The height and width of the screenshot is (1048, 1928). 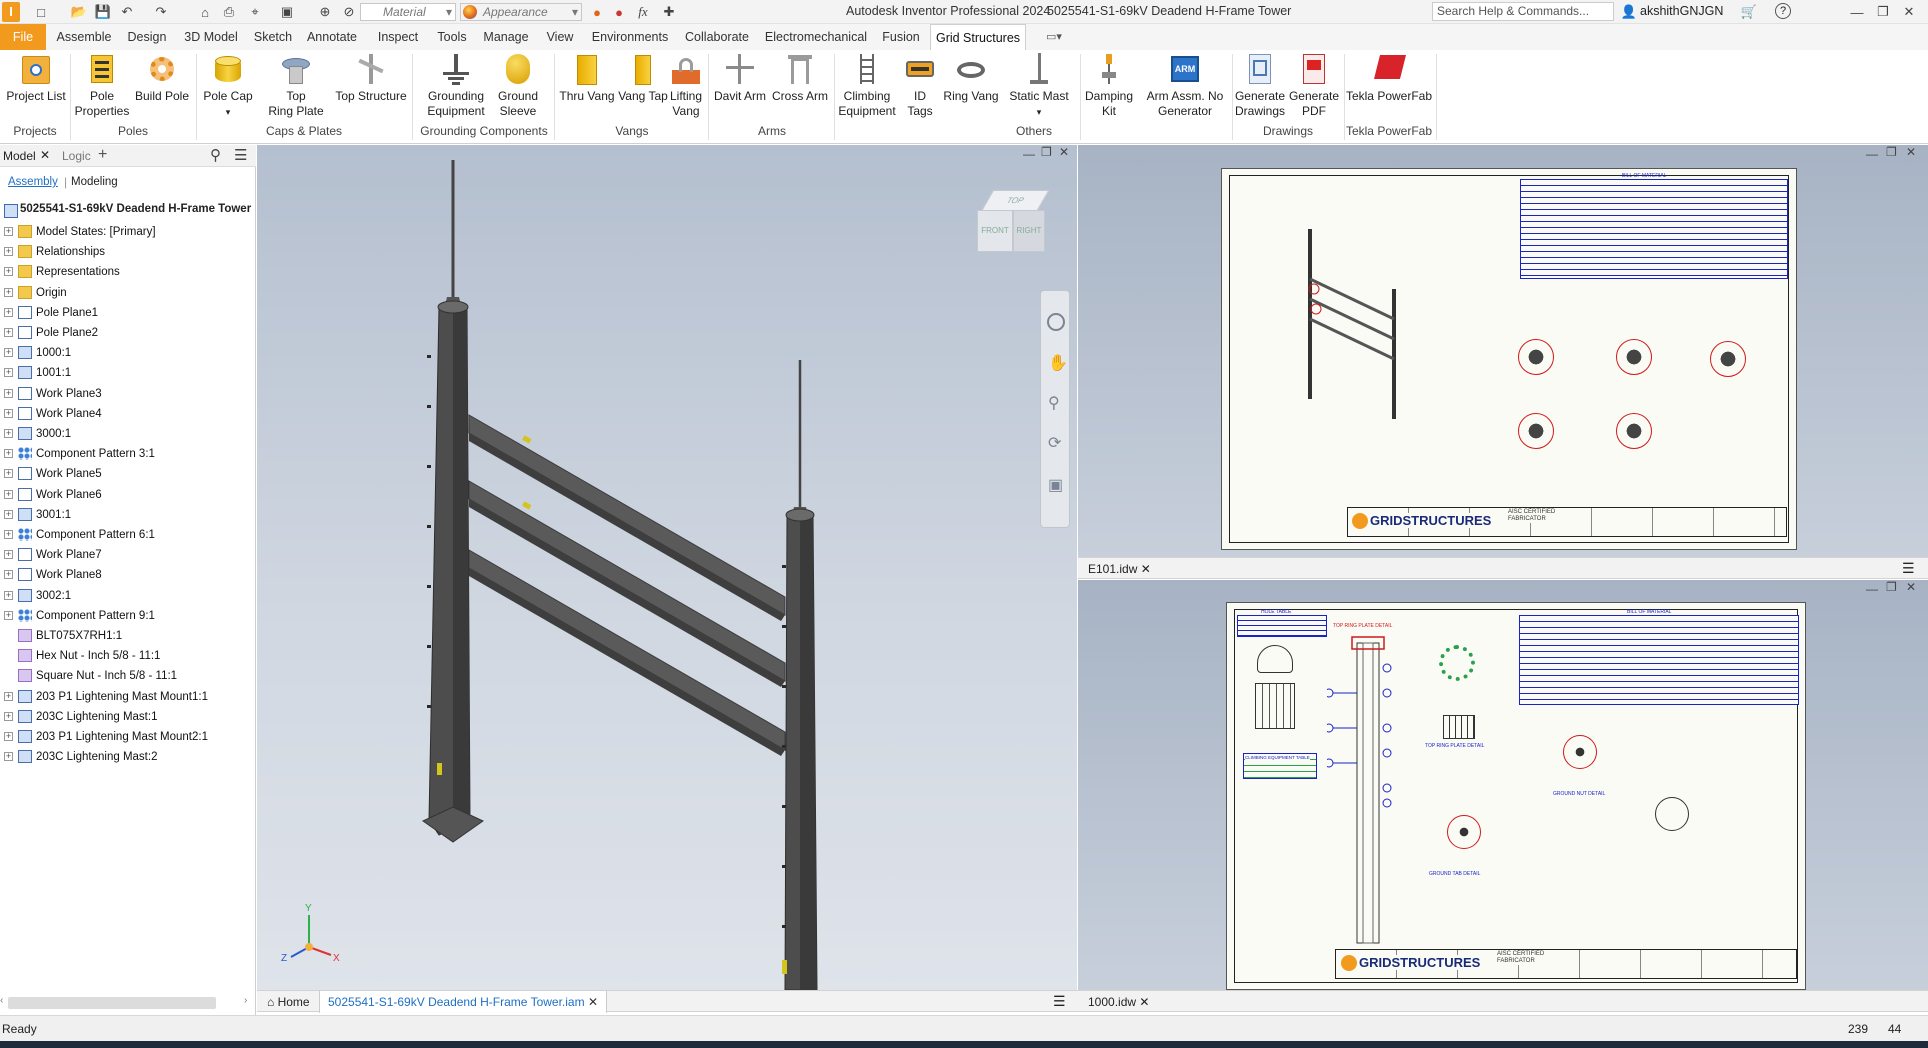 What do you see at coordinates (1058, 363) in the screenshot?
I see `pan-icon: ✋` at bounding box center [1058, 363].